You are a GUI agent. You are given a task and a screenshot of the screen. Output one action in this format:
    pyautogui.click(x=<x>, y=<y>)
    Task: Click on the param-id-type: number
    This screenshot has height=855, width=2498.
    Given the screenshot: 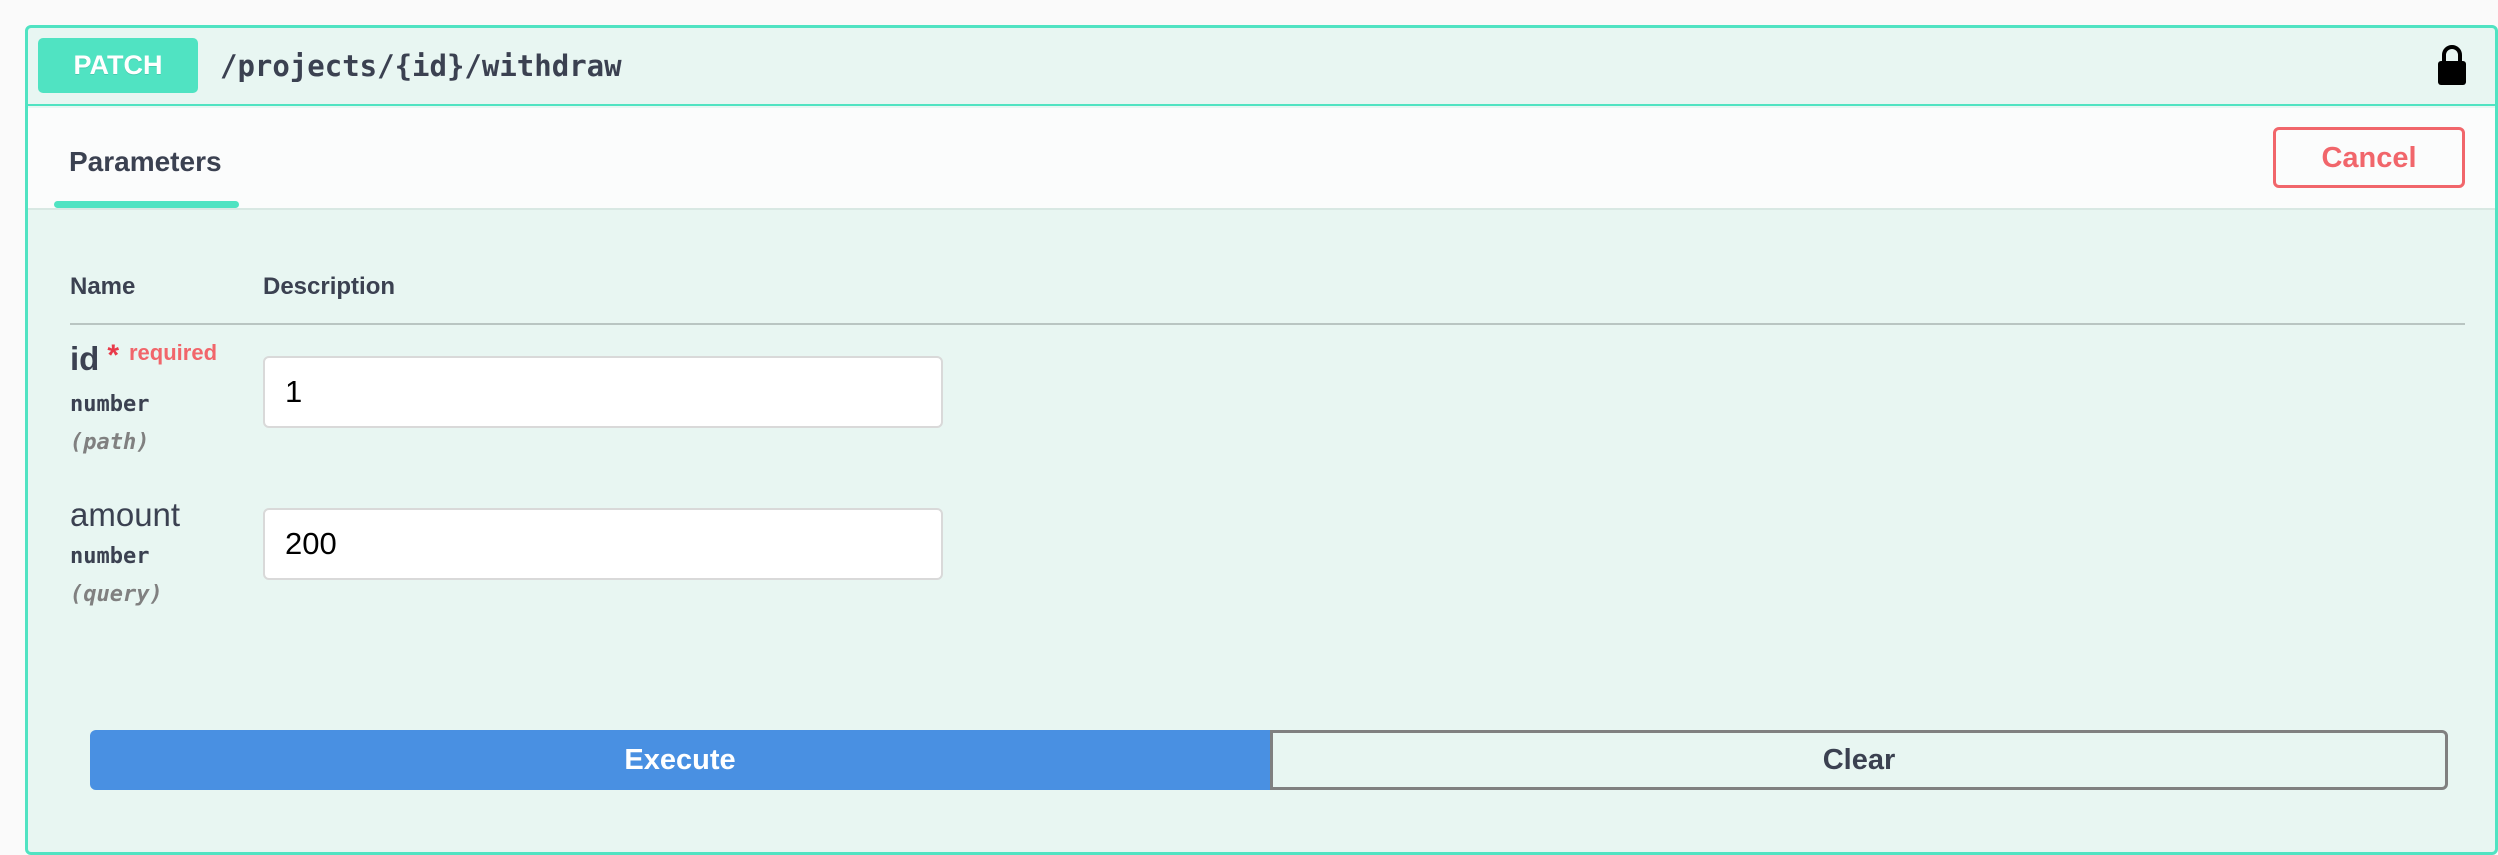 What is the action you would take?
    pyautogui.click(x=110, y=404)
    